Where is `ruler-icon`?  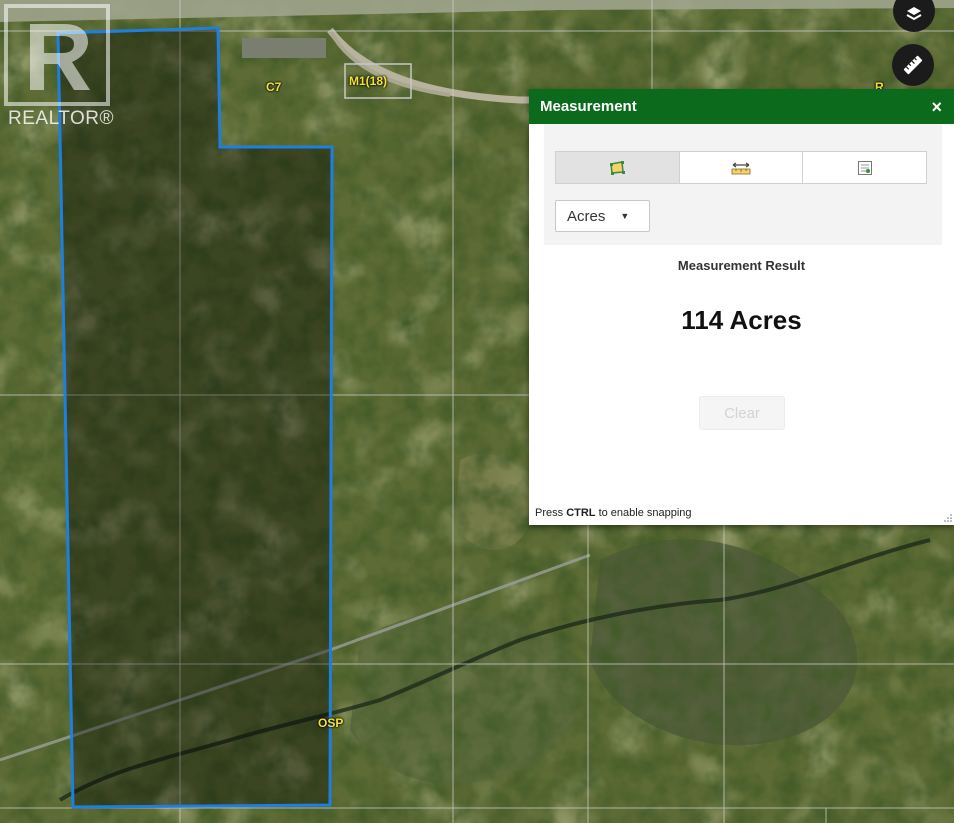
ruler-icon is located at coordinates (913, 65).